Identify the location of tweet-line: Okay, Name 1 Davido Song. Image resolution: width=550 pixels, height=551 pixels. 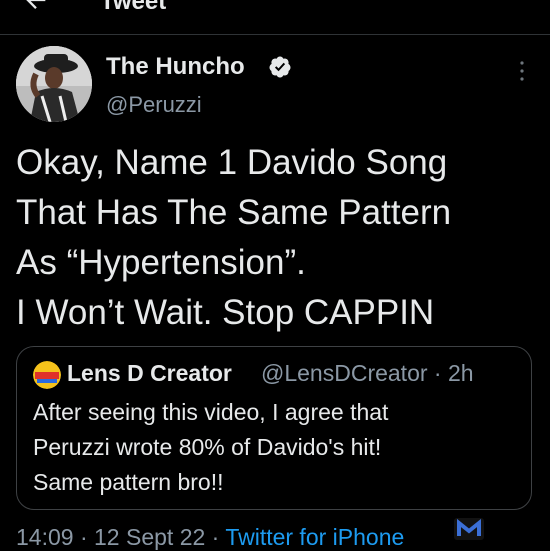
(232, 162).